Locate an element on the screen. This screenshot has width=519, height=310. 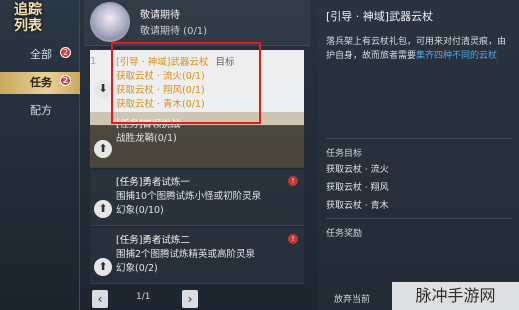
track-pin-icon: ⬇ is located at coordinates (103, 89).